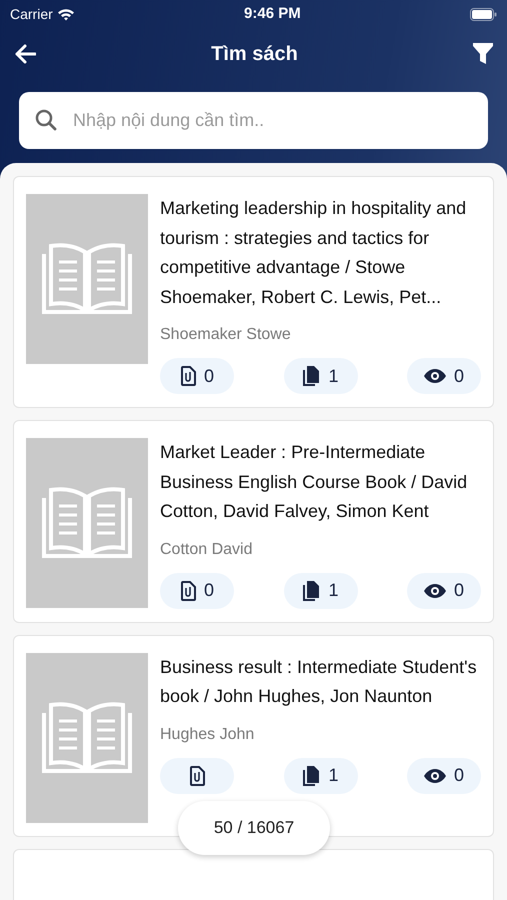 This screenshot has width=507, height=900. Describe the element at coordinates (65, 14) in the screenshot. I see `wifi-icon` at that location.